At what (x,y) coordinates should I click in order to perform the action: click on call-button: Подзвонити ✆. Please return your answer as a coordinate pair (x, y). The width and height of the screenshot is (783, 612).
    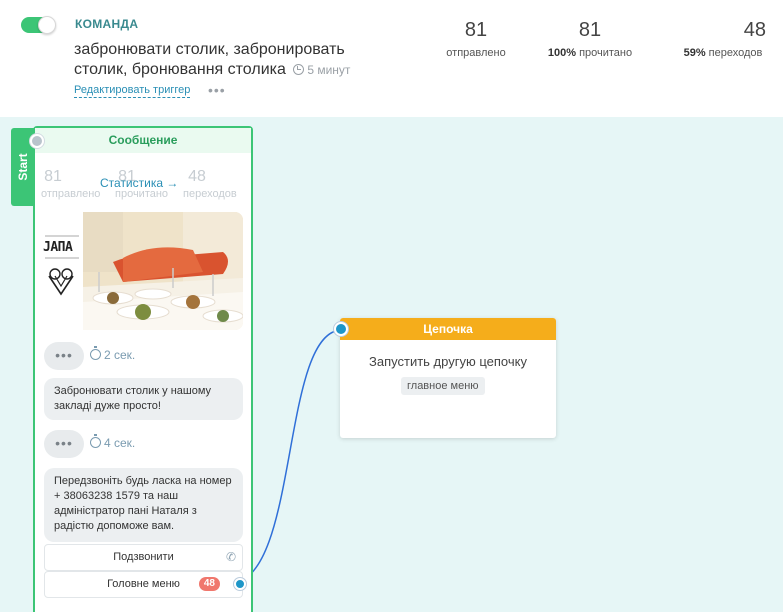
    Looking at the image, I should click on (143, 557).